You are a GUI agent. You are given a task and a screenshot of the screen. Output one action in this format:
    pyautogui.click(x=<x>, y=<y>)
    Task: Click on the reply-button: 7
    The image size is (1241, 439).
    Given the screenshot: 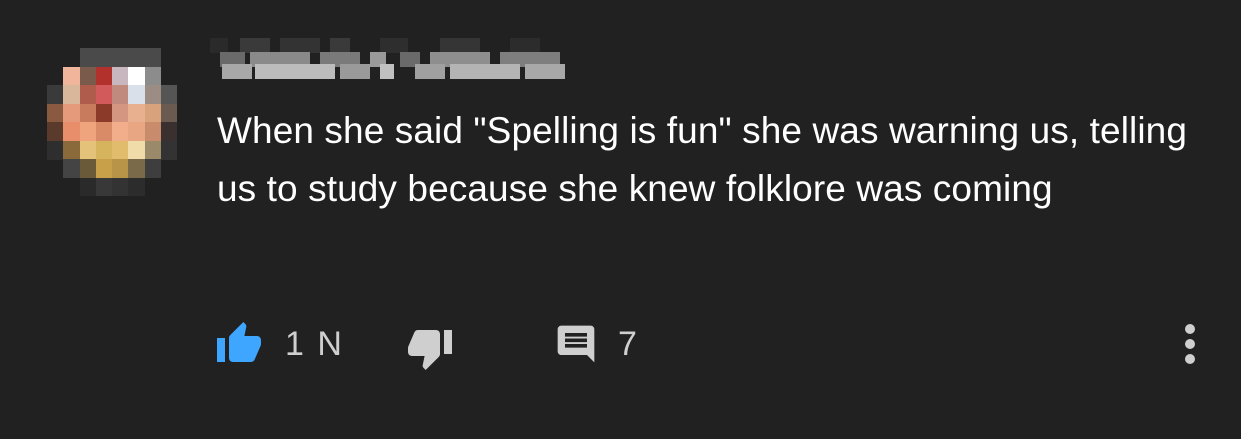 What is the action you would take?
    pyautogui.click(x=596, y=344)
    